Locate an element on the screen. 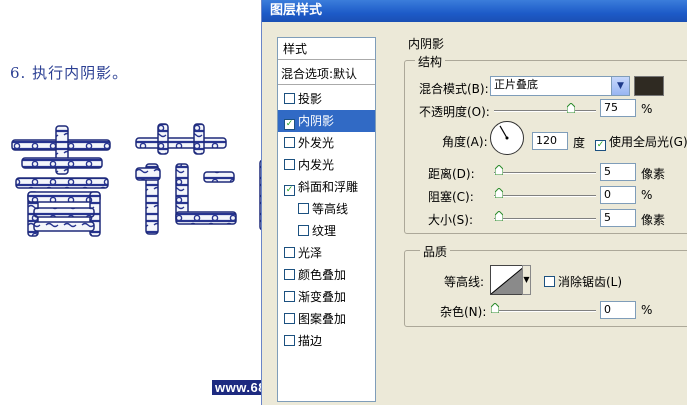 Image resolution: width=687 pixels, height=405 pixels. size-unit: 像素 is located at coordinates (653, 220).